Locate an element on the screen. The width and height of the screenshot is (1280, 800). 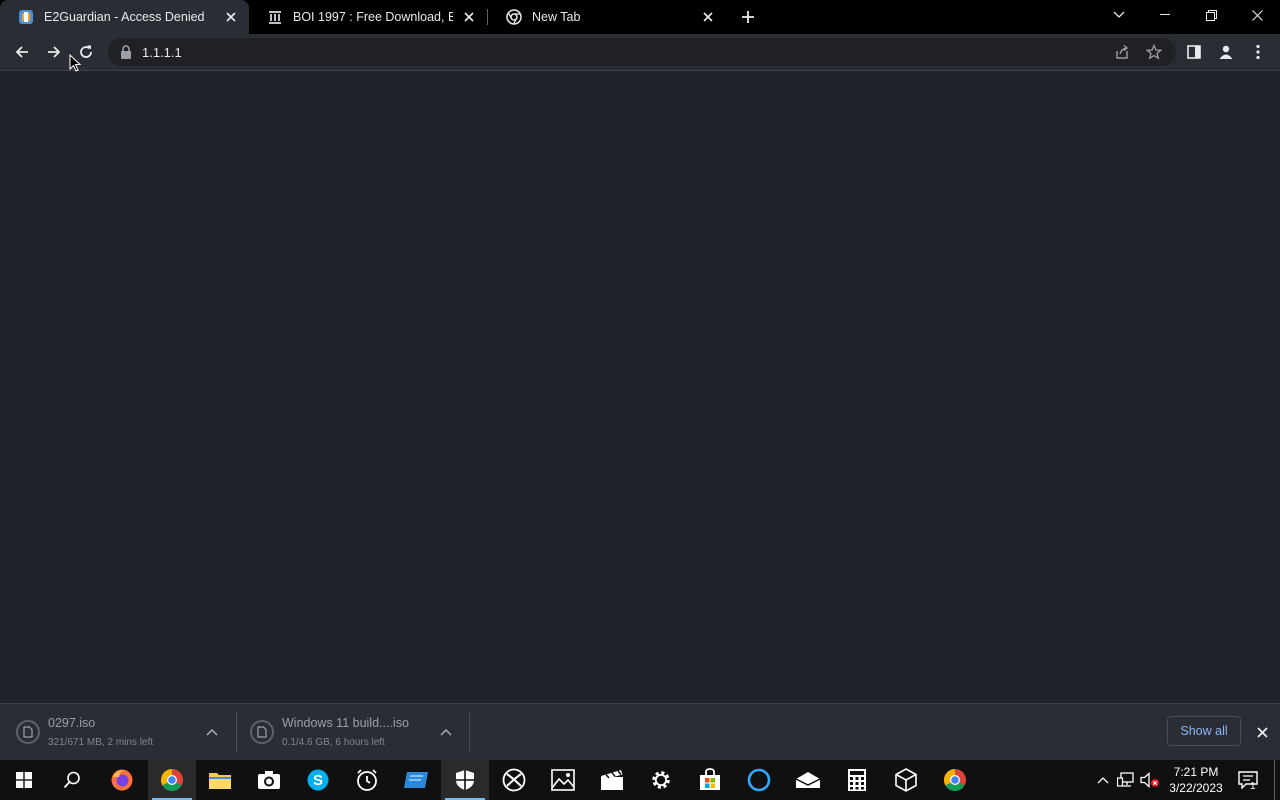
tab-new-tab: New Tab is located at coordinates (607, 17).